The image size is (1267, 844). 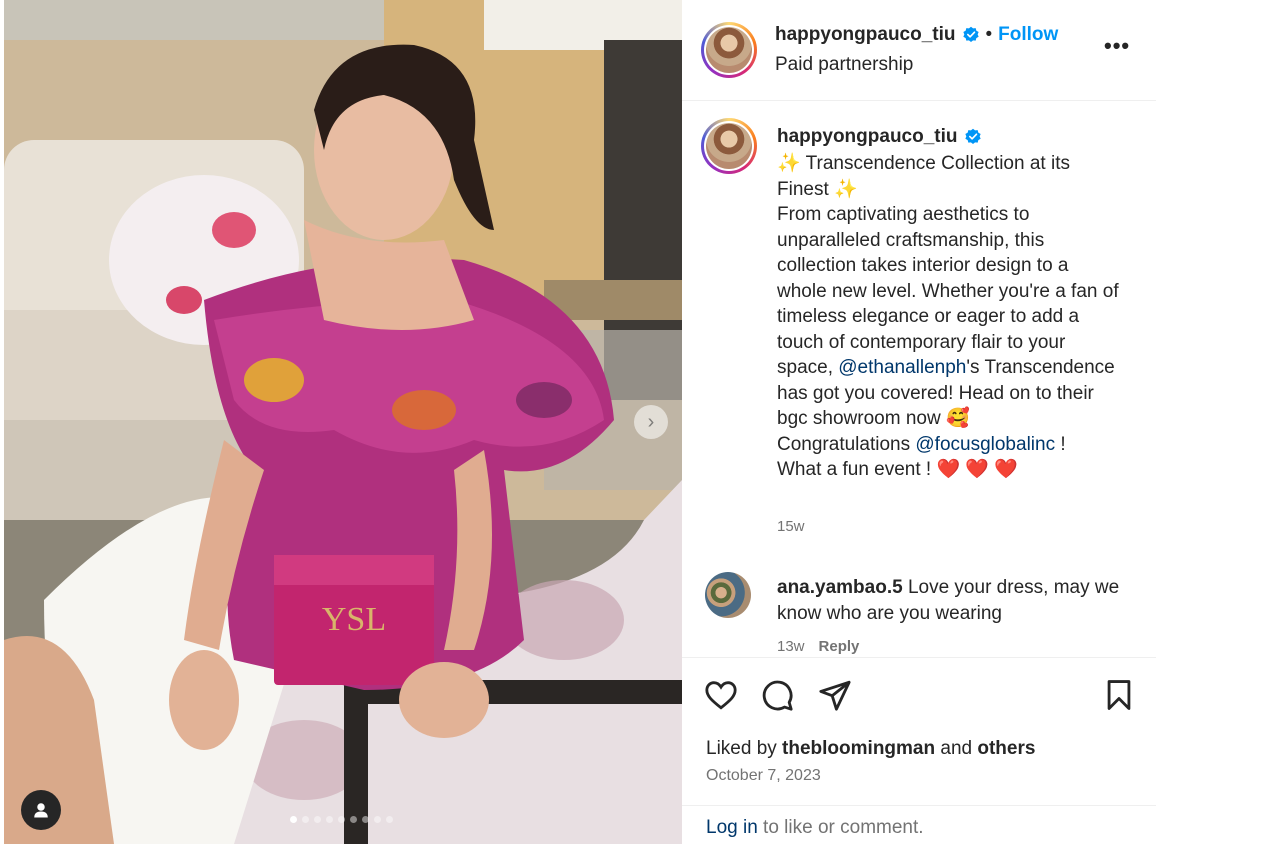 I want to click on login-link: Log in, so click(x=732, y=827).